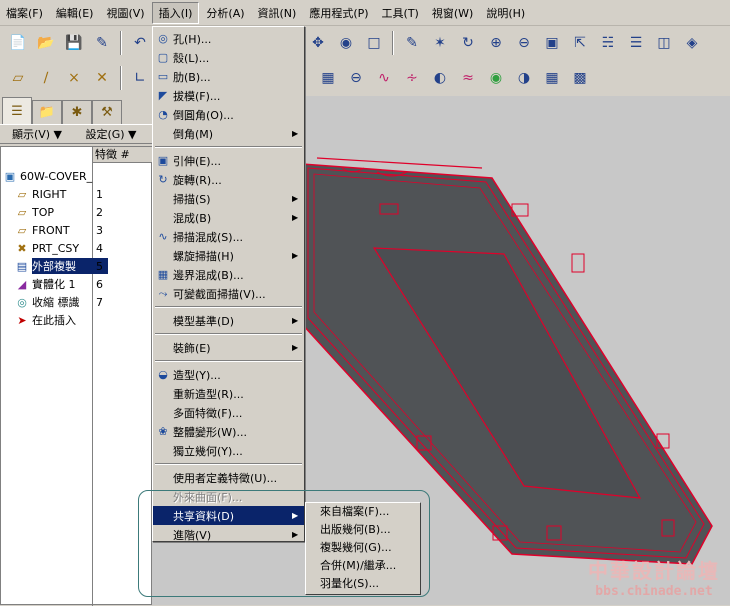  What do you see at coordinates (552, 78) in the screenshot?
I see `grid-analysis-icon: ▦` at bounding box center [552, 78].